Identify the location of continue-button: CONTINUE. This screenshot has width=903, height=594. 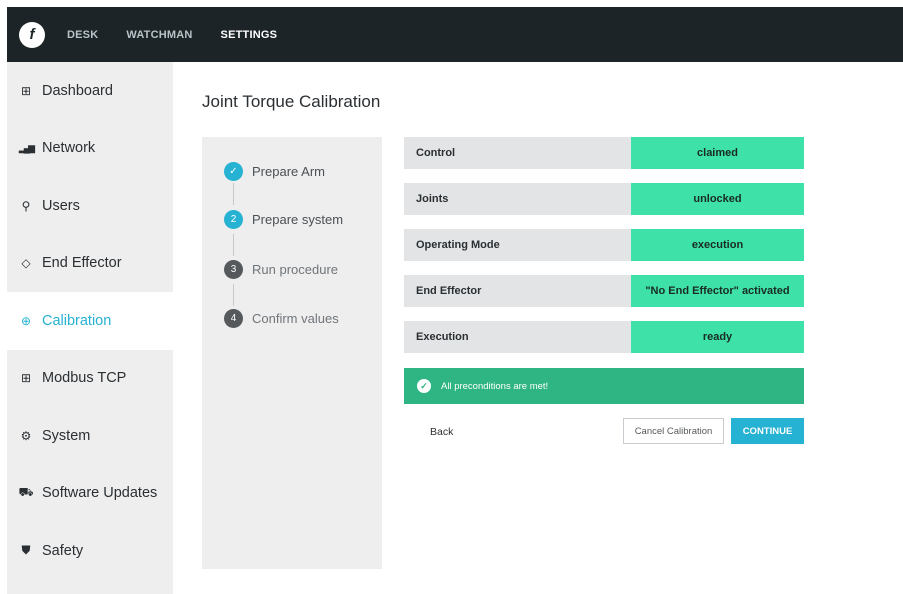
(767, 431).